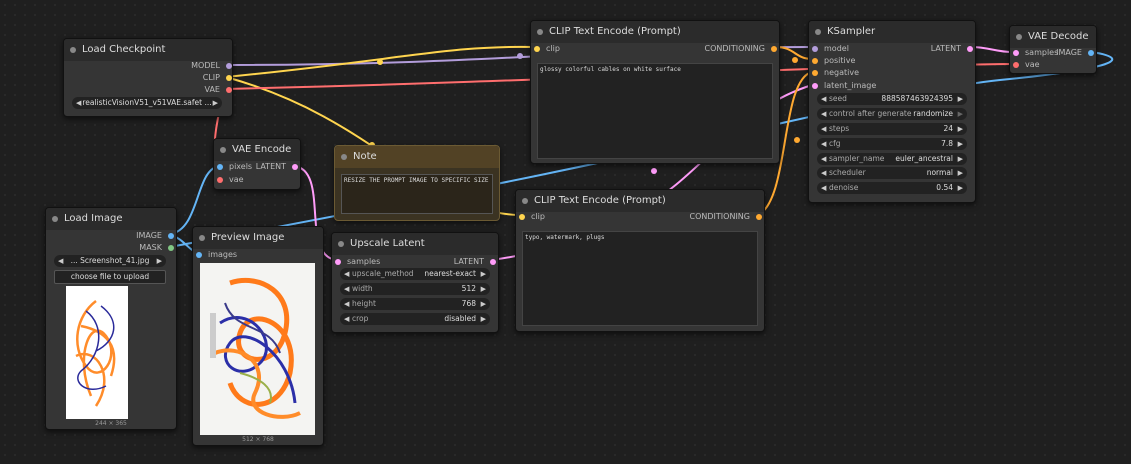  What do you see at coordinates (415, 319) in the screenshot?
I see `crop-widget: ◀ crop disabled ▶` at bounding box center [415, 319].